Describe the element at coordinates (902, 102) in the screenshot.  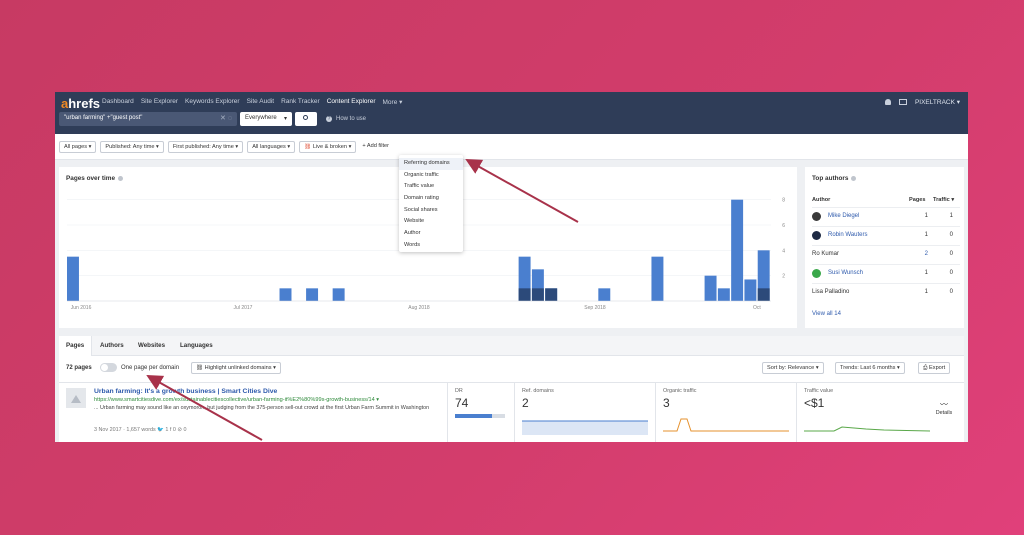
I see `monitor-icon` at that location.